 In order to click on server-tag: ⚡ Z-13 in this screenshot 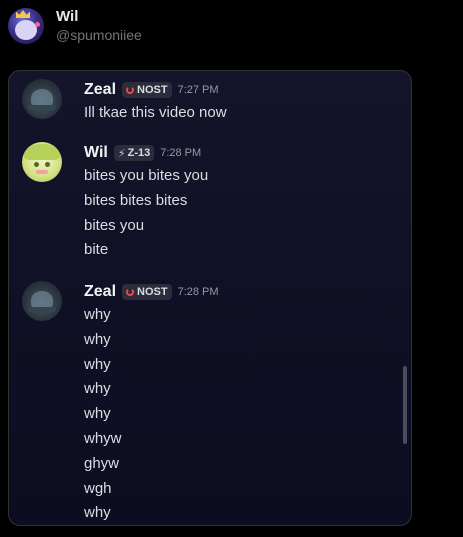, I will do `click(134, 153)`.